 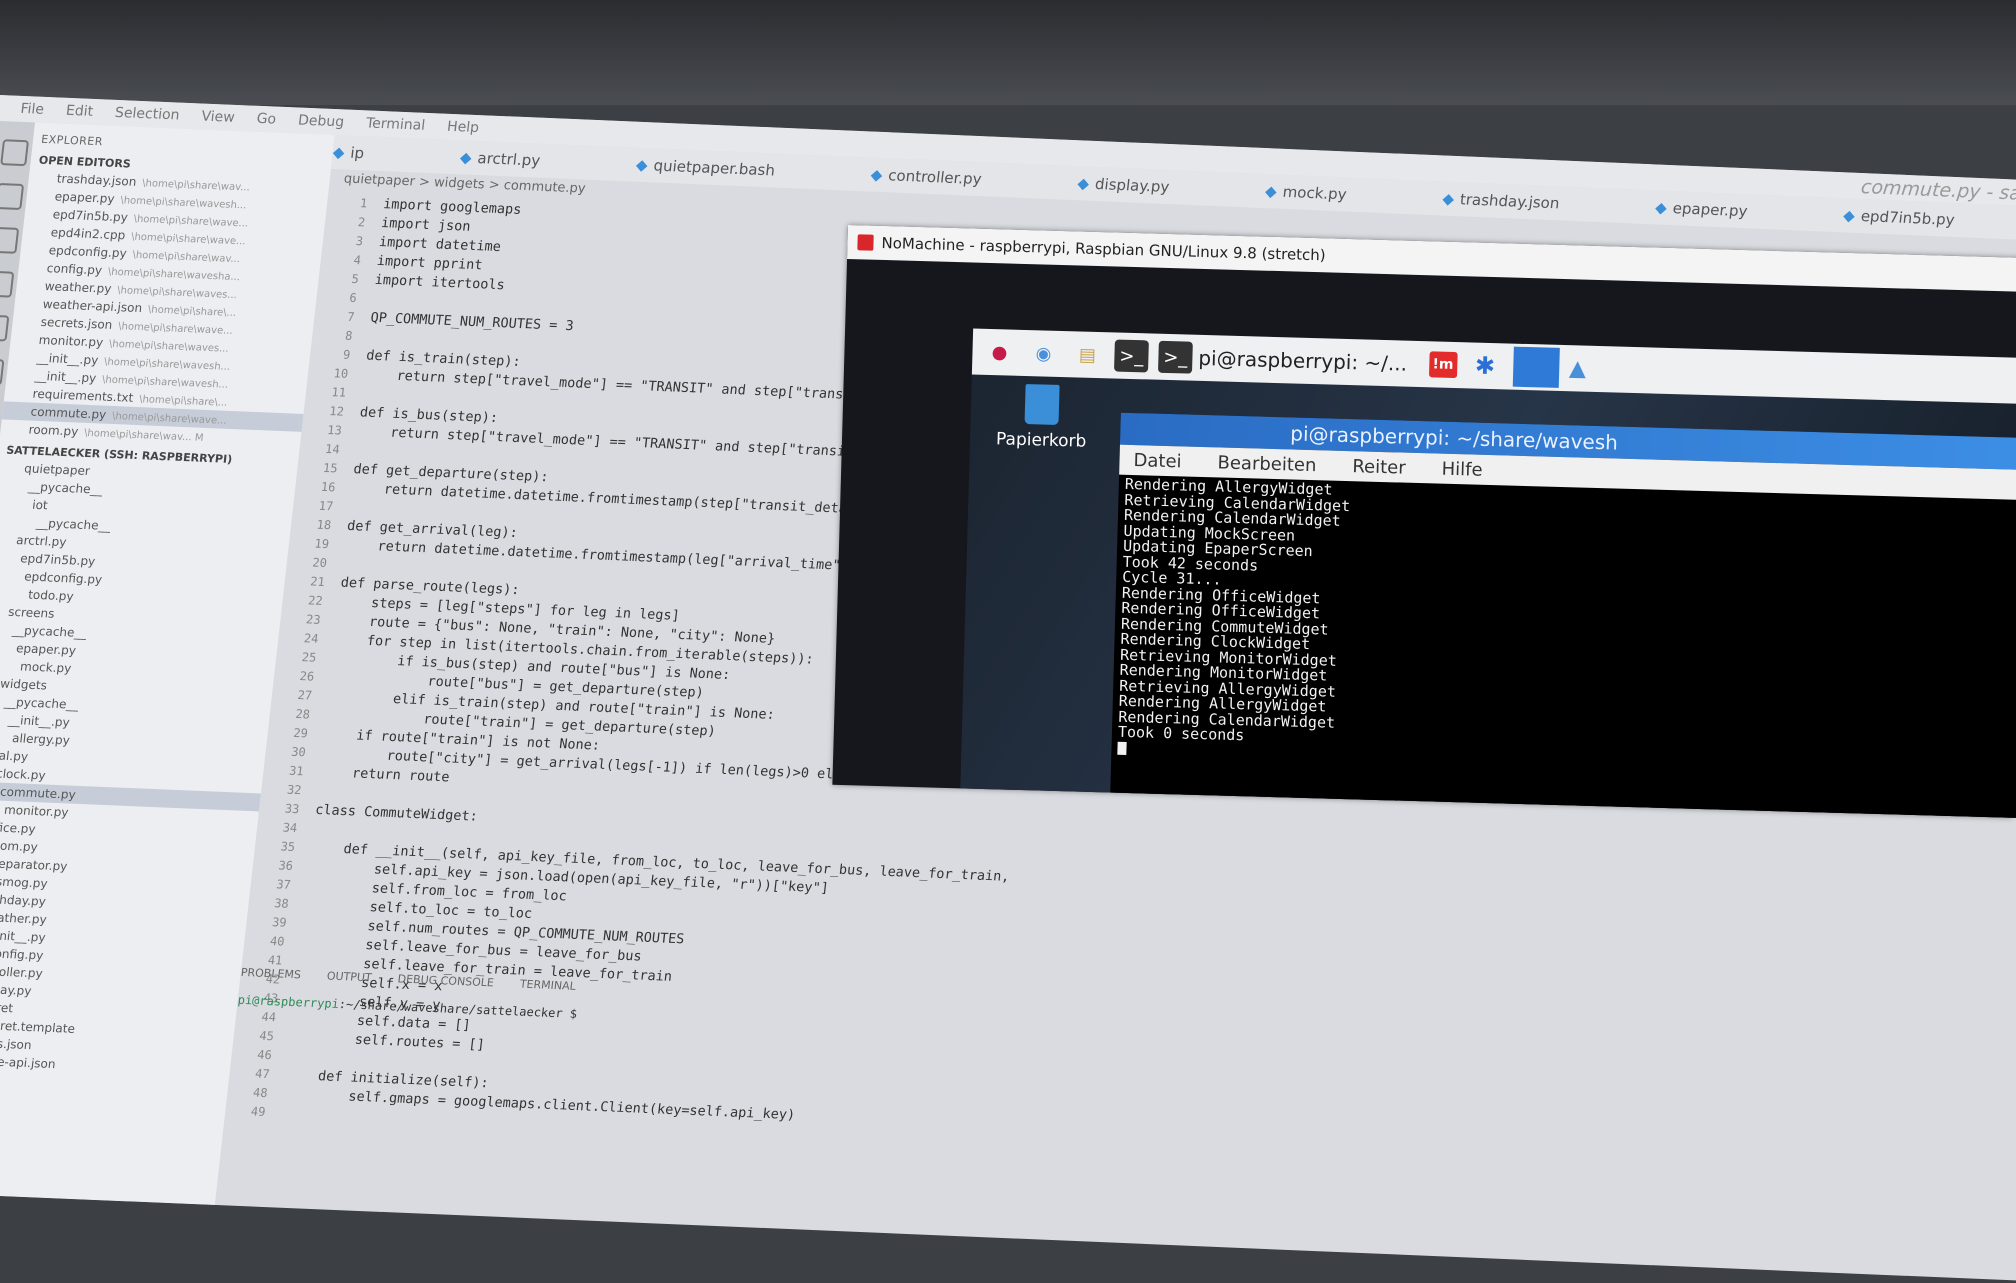 I want to click on editor-tab: ◆ mock.py, so click(x=1329, y=193).